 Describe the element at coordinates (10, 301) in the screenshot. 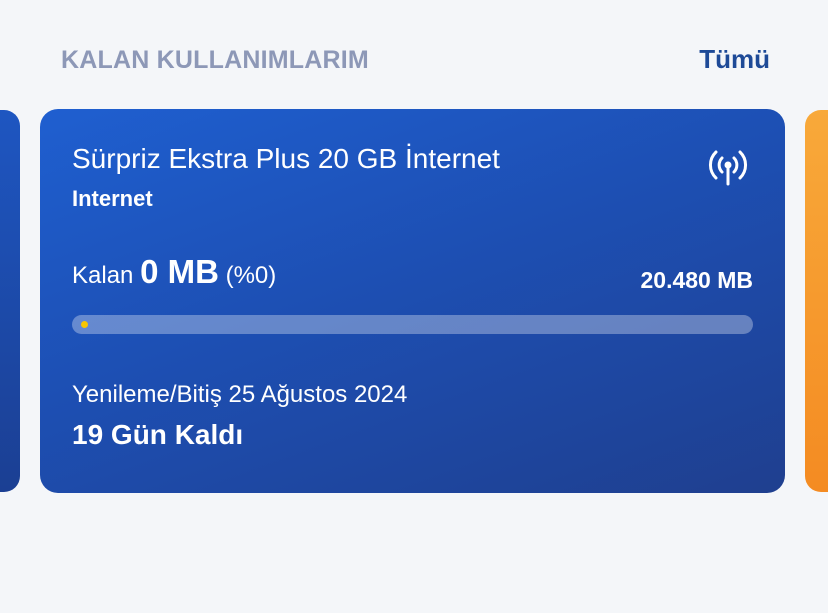

I see `previous-usage-card` at that location.